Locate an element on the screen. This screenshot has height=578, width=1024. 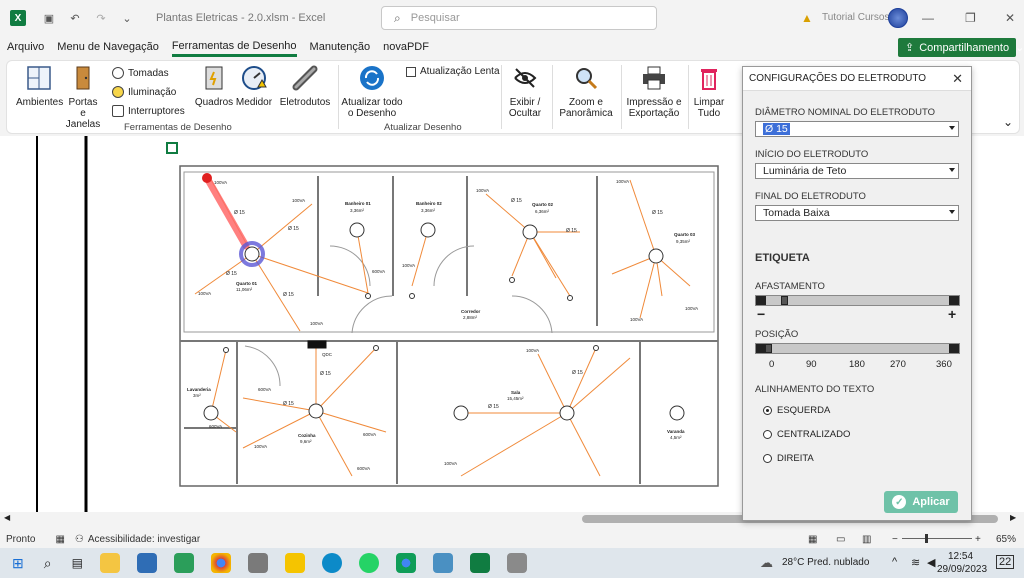
macro-record-icon: ▦ is located at coordinates (59, 539).